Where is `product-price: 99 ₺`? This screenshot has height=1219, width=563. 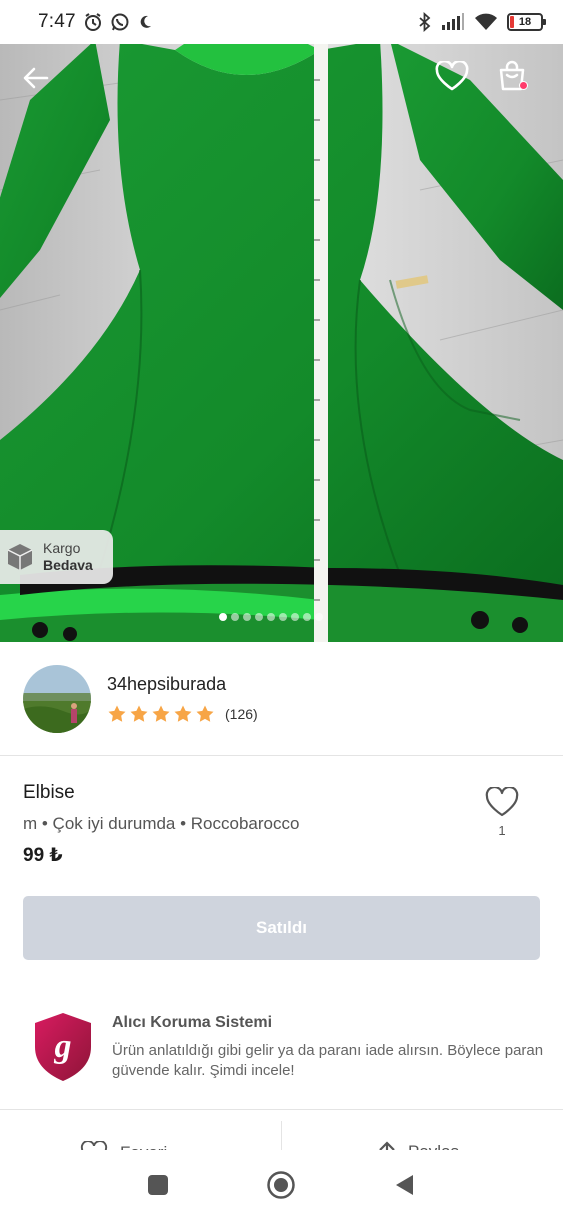 product-price: 99 ₺ is located at coordinates (43, 855).